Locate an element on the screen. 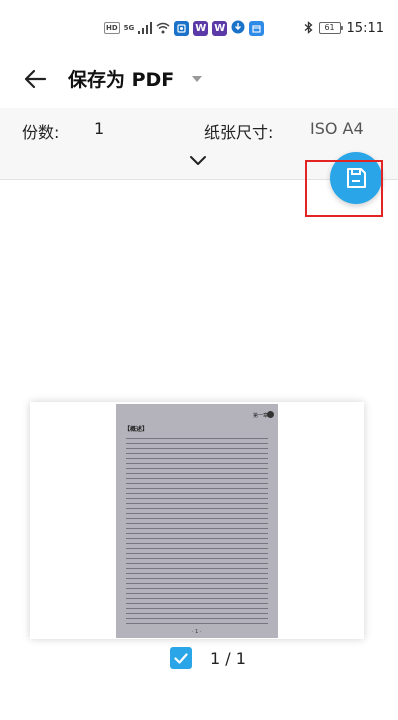 The height and width of the screenshot is (720, 398). document-page-photo: 第一章 【概述】 · 1 · is located at coordinates (197, 521).